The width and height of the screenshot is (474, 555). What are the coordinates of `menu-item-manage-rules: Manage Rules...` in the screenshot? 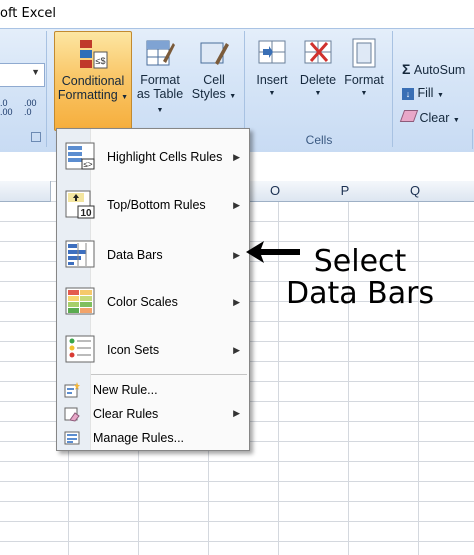 It's located at (153, 438).